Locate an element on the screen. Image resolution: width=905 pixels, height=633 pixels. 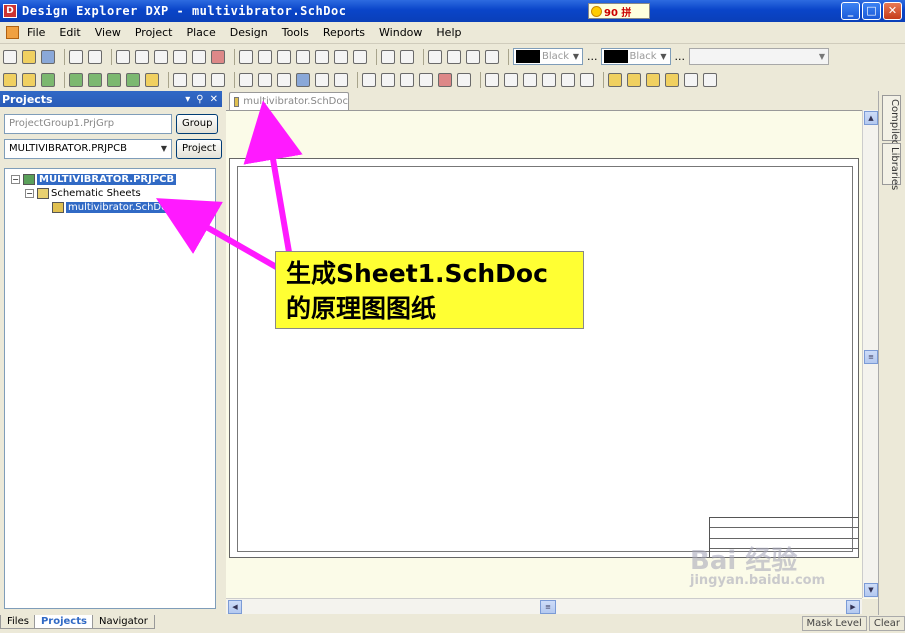
project-button: Project is located at coordinates (199, 149).